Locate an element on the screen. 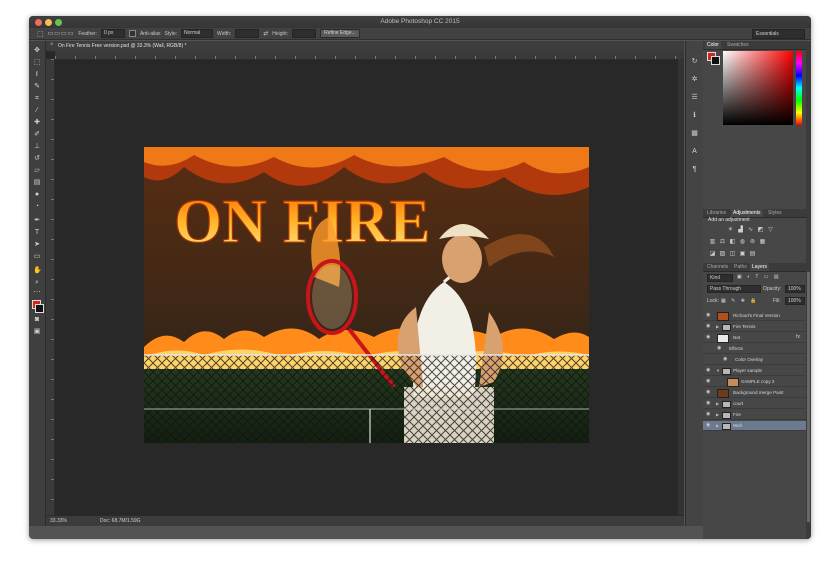  lock-icons: ▦ ✎ ✥ 🔒 is located at coordinates (740, 301).